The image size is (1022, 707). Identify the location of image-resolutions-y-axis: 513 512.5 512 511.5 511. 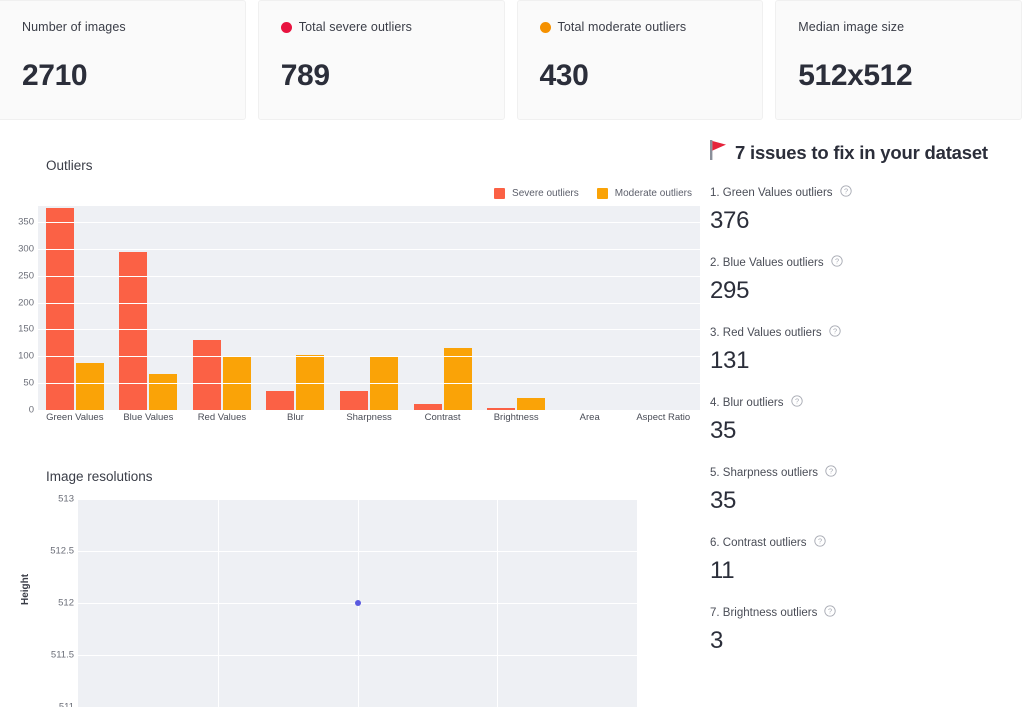
(55, 600).